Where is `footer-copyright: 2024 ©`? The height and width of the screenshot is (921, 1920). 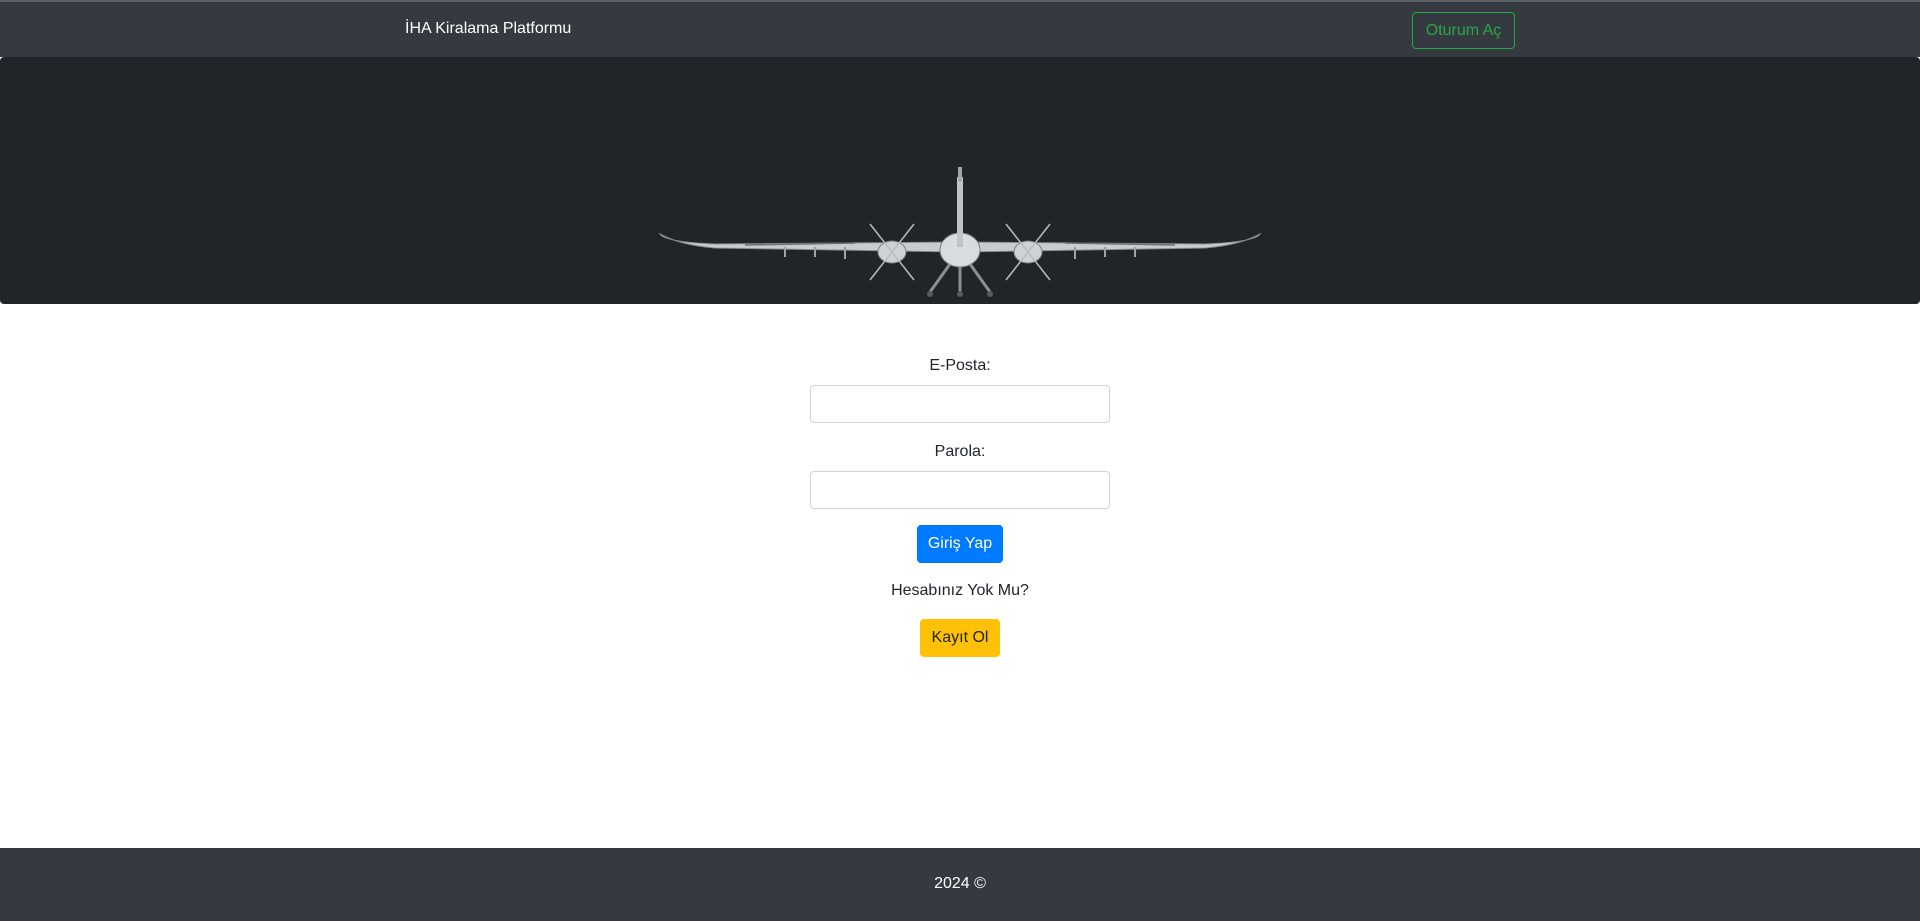 footer-copyright: 2024 © is located at coordinates (960, 883).